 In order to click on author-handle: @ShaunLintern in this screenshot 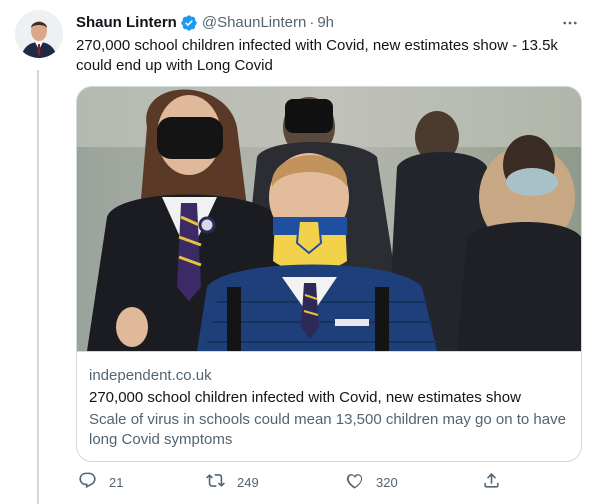, I will do `click(254, 23)`.